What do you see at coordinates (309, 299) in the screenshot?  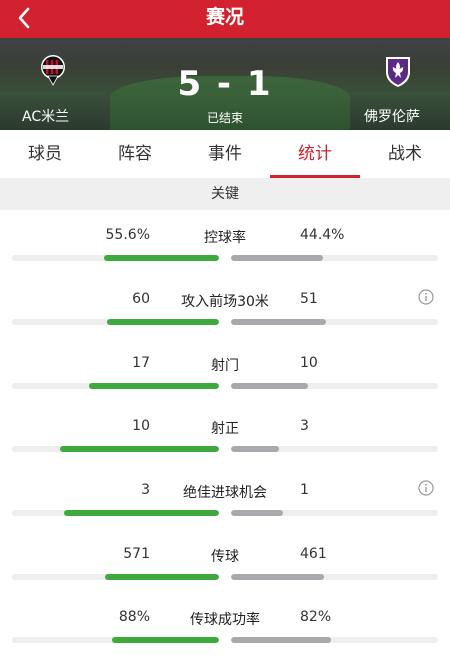 I see `stat-away-value: 51` at bounding box center [309, 299].